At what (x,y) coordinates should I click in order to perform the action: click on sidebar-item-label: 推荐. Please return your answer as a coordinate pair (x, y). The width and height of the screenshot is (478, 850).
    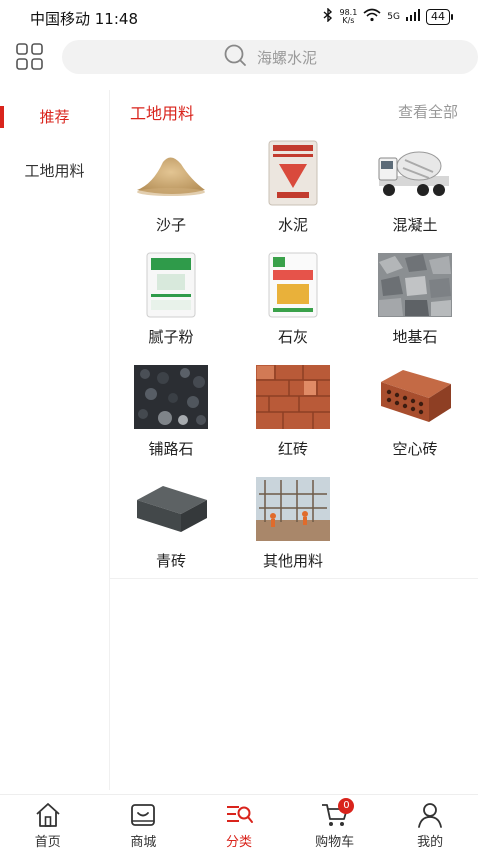
    Looking at the image, I should click on (54, 117).